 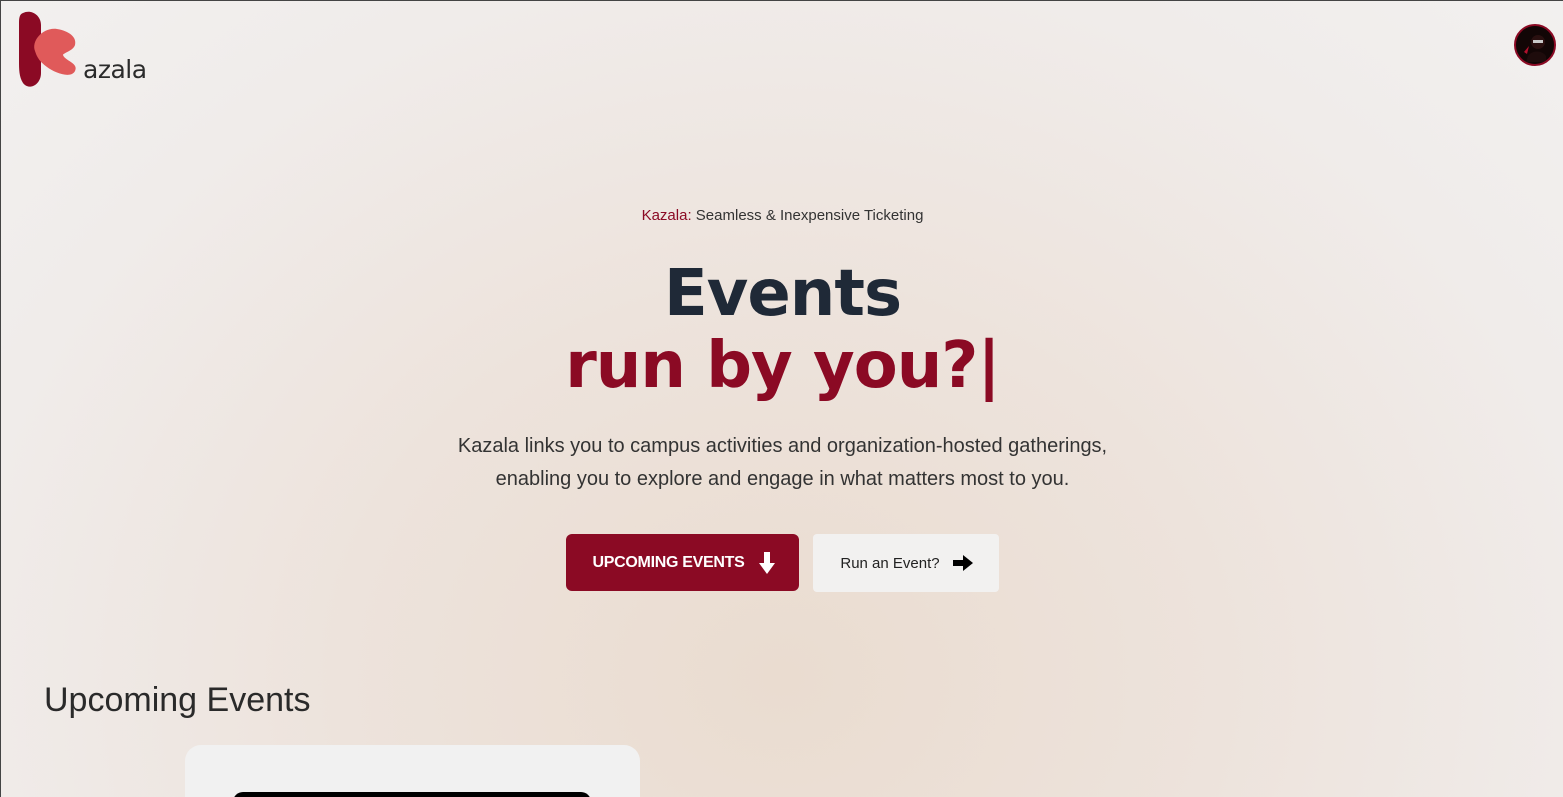 I want to click on site-header: azala, so click(x=782, y=51).